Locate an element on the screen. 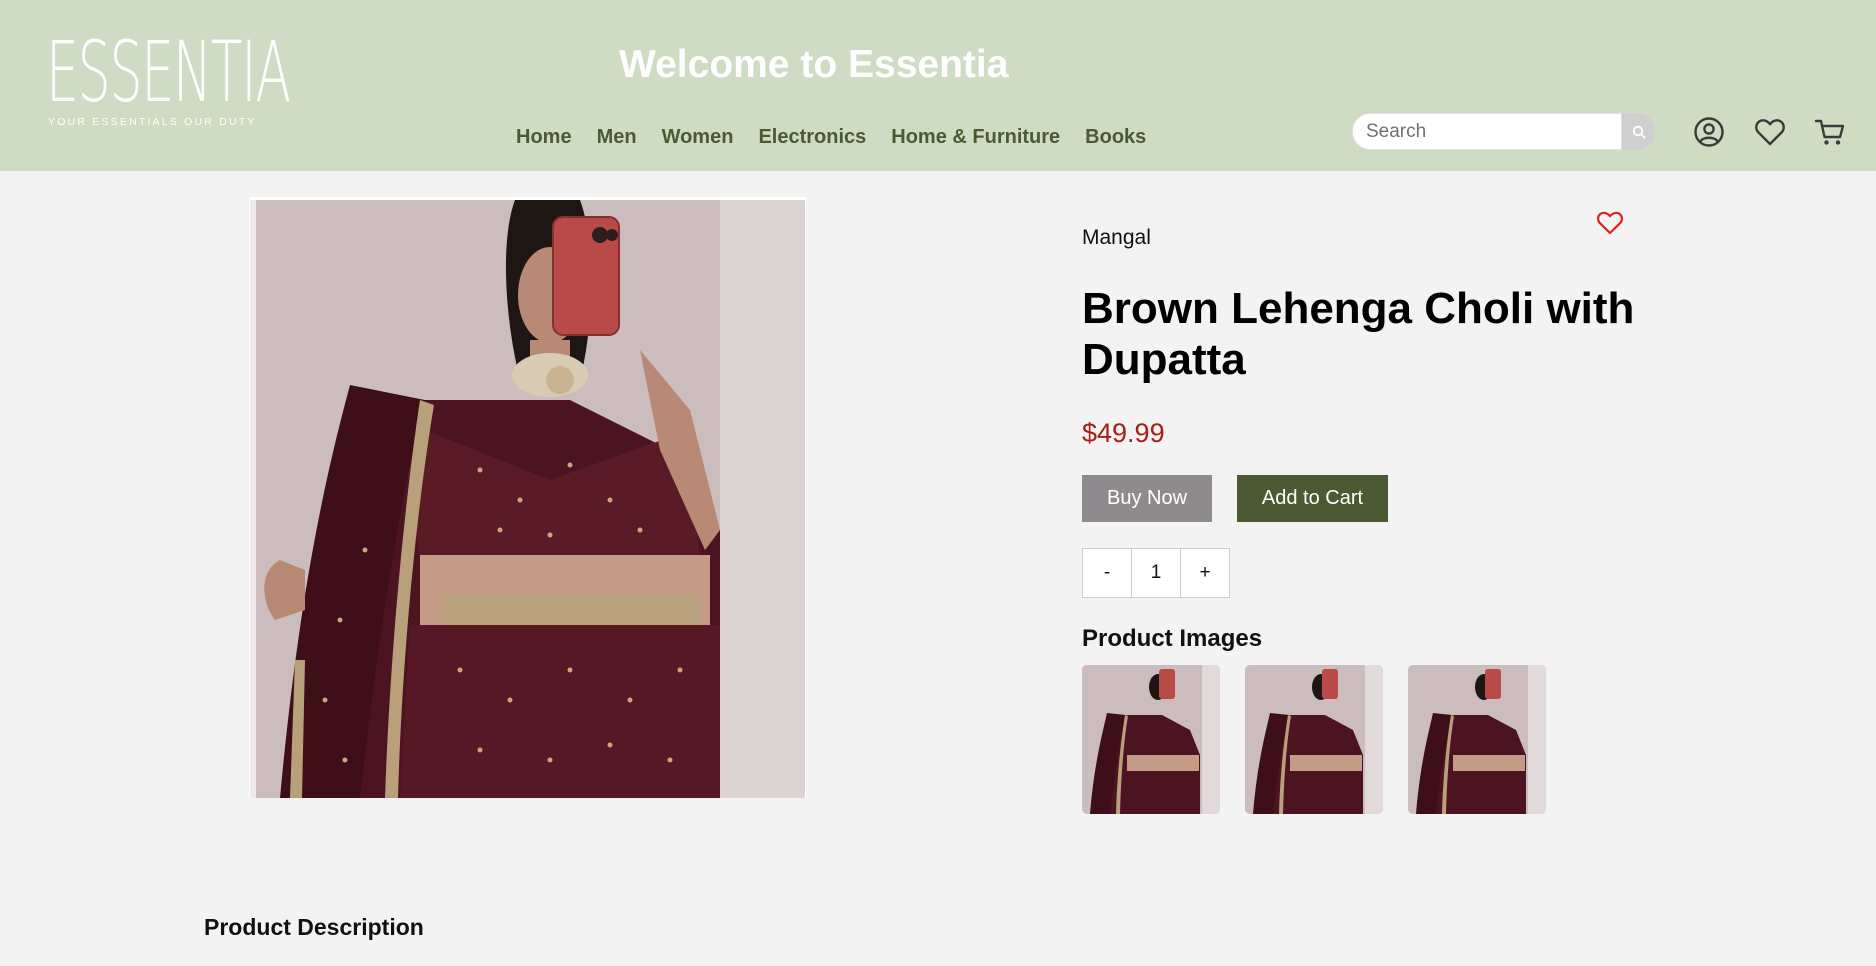 This screenshot has width=1876, height=966. nav-books: Books is located at coordinates (1115, 137).